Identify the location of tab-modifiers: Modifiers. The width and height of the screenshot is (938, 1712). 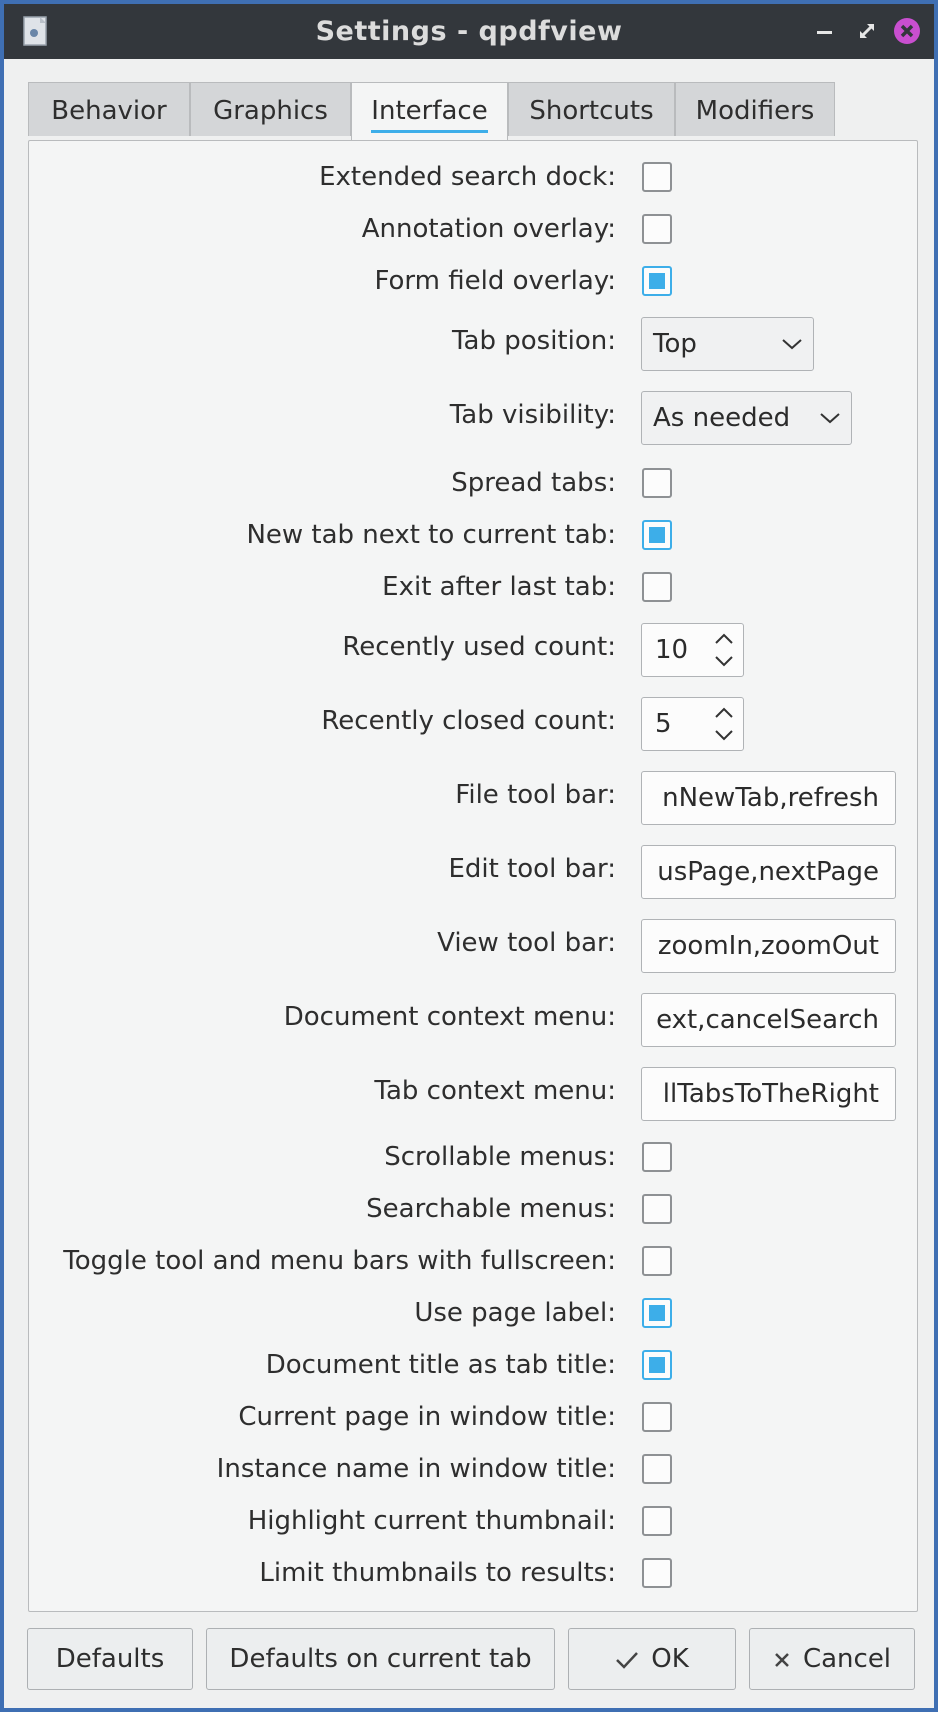
(755, 109).